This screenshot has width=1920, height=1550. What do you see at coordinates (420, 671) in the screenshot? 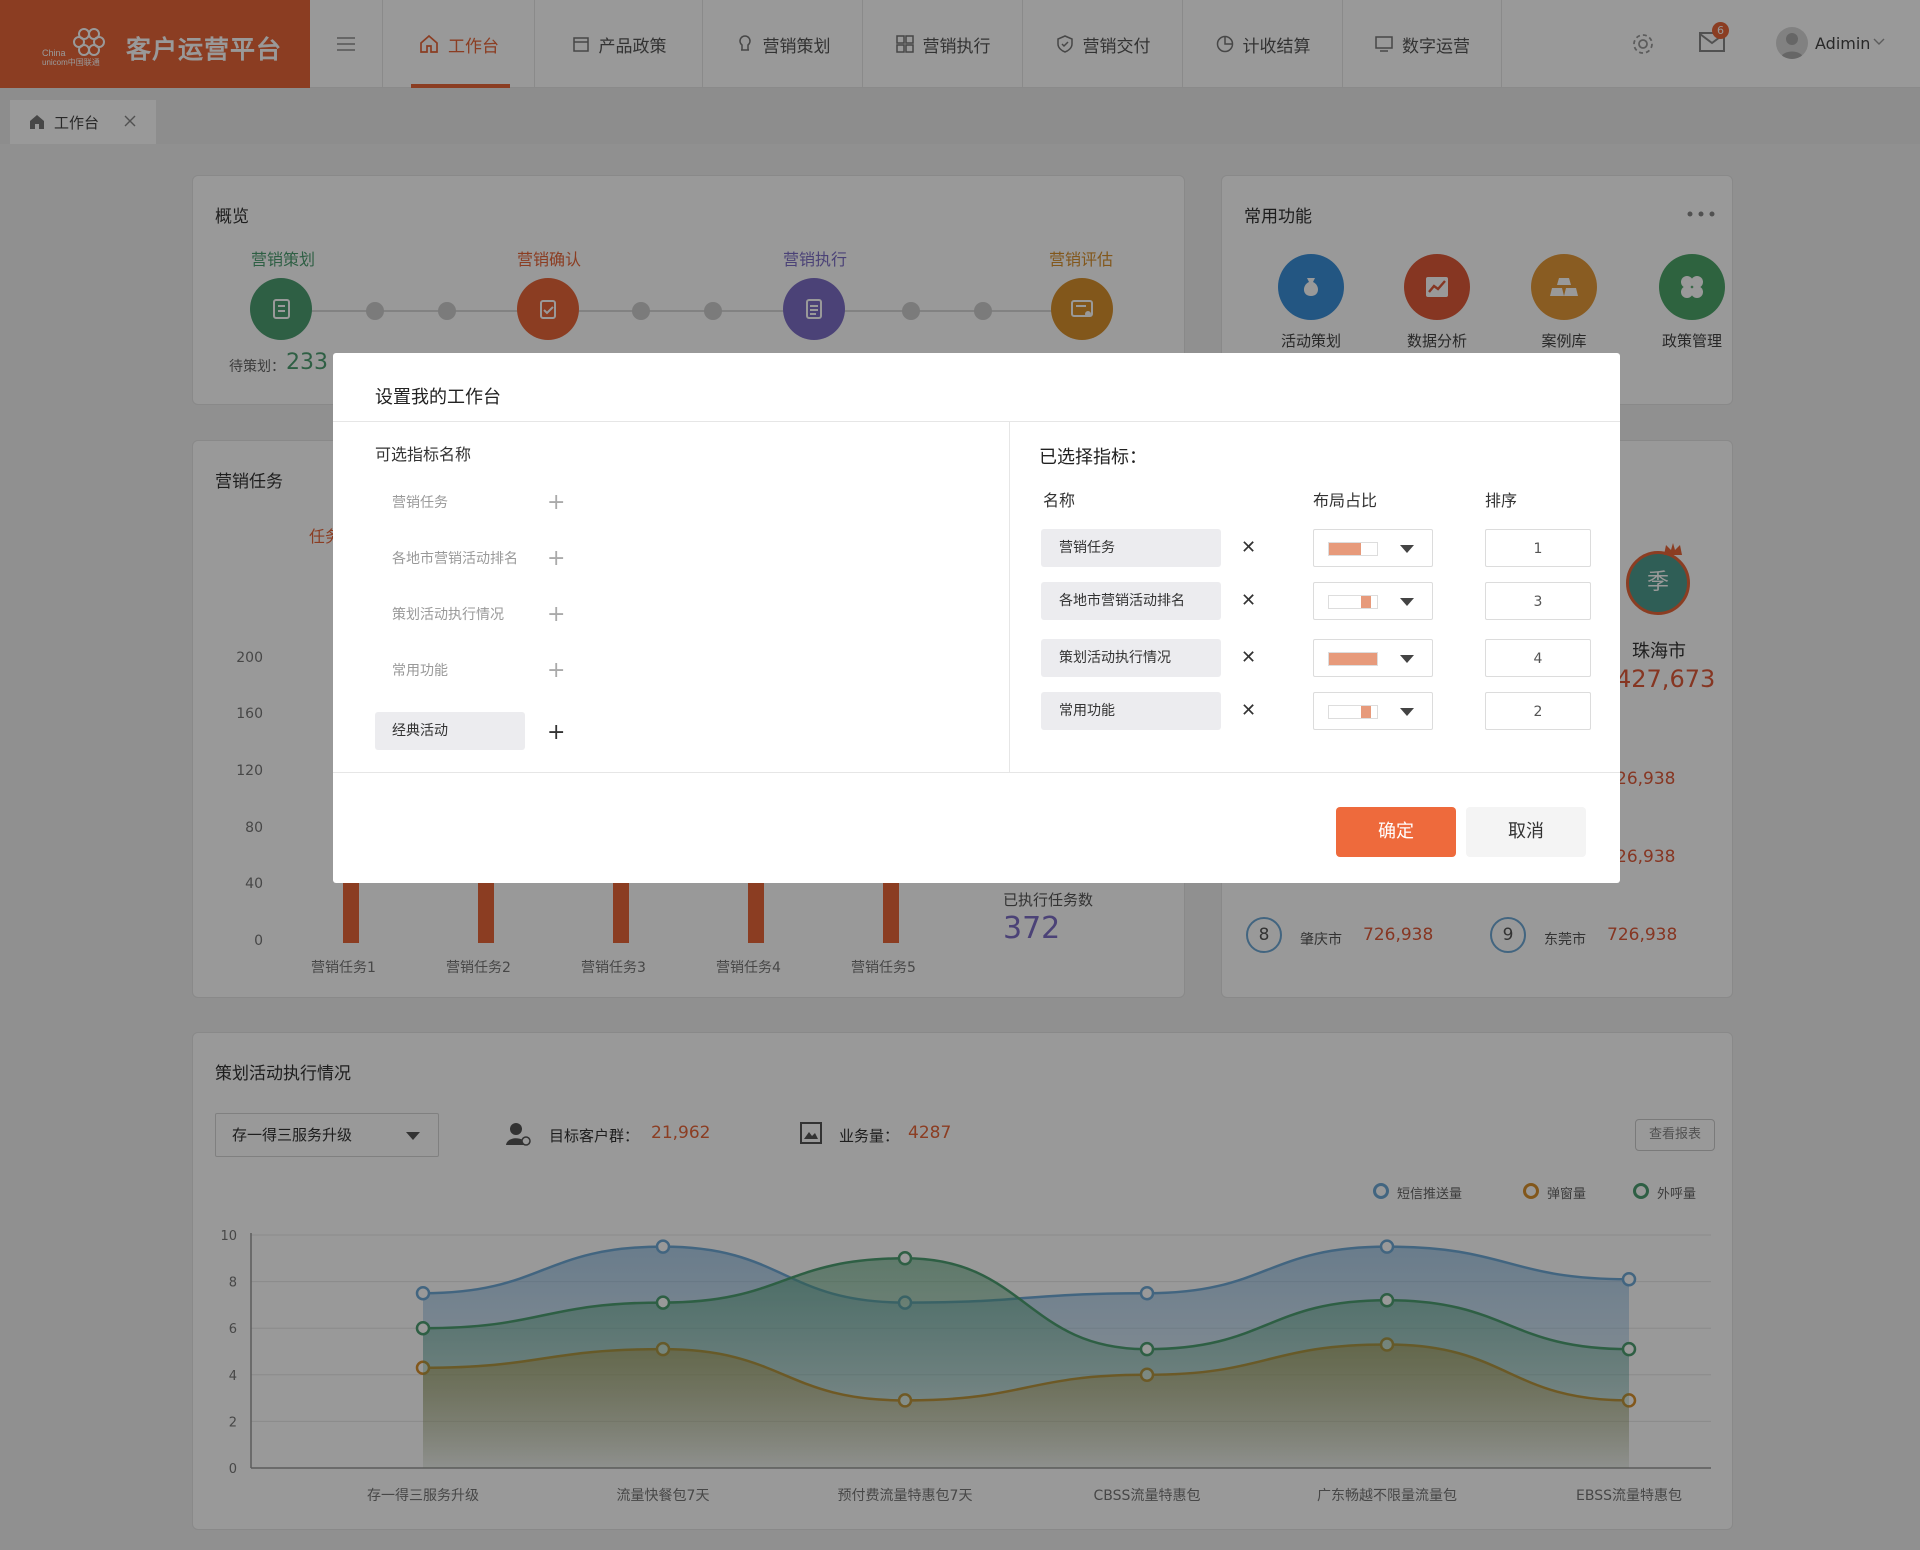
I see `available-item: 常用功能` at bounding box center [420, 671].